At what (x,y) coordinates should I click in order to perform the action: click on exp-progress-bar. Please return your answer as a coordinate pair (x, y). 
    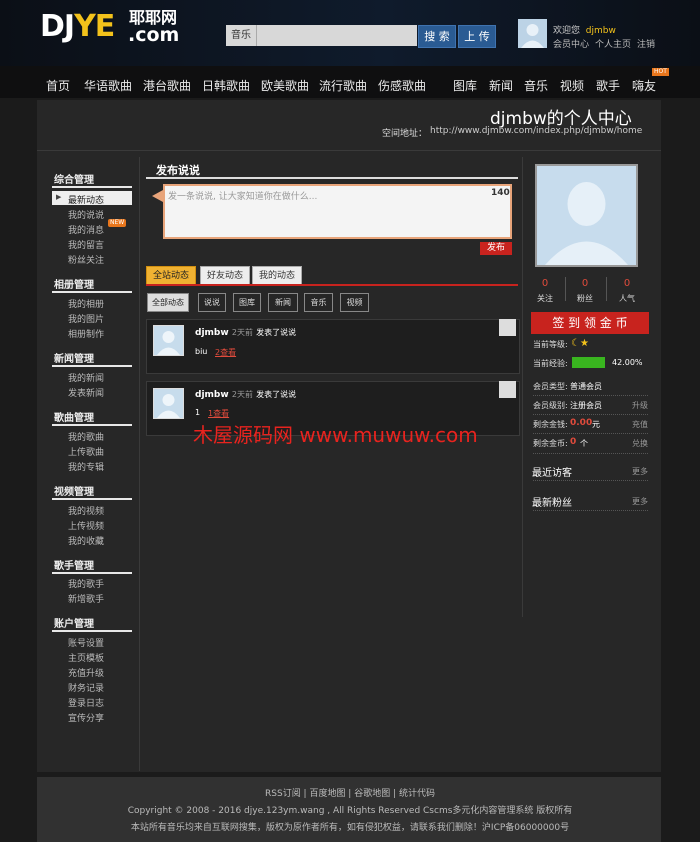
    Looking at the image, I should click on (588, 362).